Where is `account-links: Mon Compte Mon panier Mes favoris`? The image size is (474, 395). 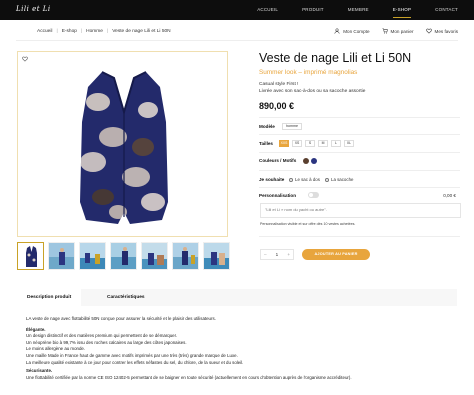
account-links: Mon Compte Mon panier Mes favoris is located at coordinates (396, 31).